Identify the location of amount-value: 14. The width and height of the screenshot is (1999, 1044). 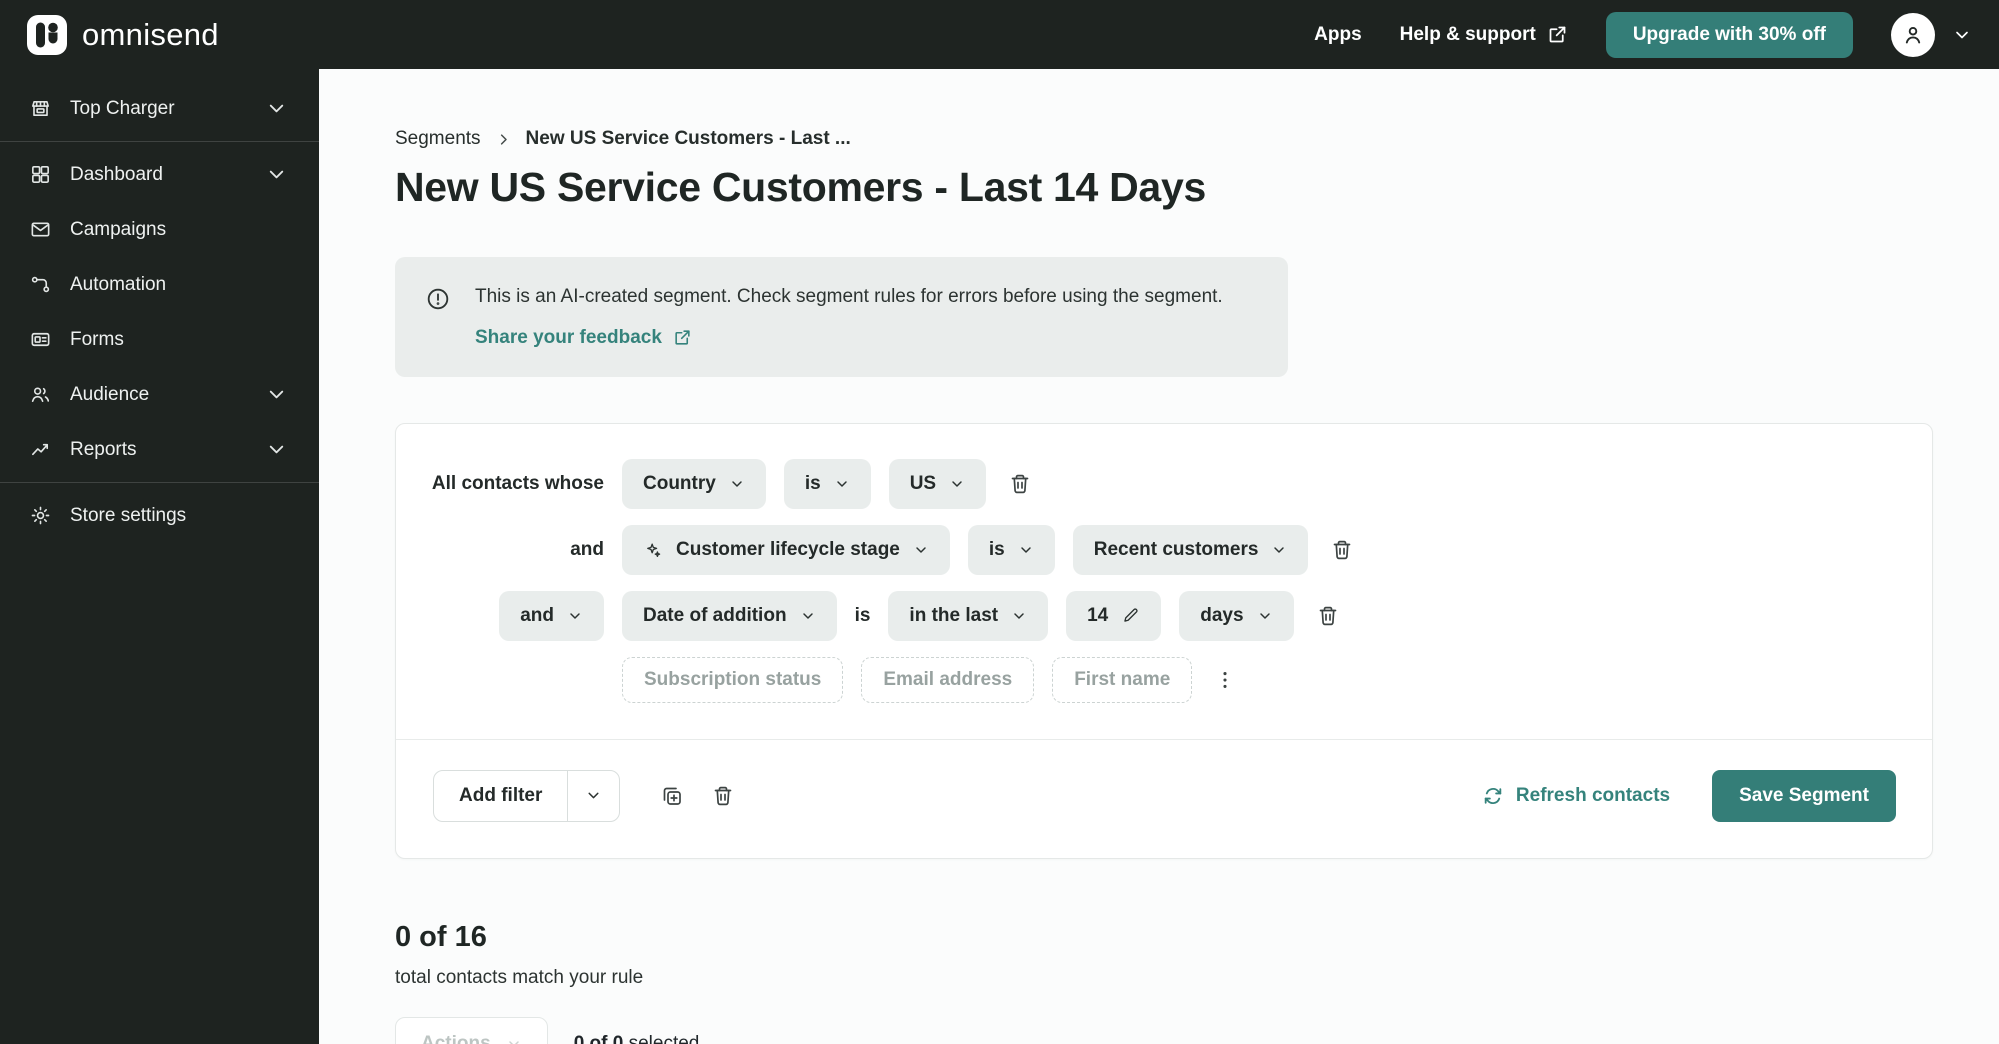
(1098, 615).